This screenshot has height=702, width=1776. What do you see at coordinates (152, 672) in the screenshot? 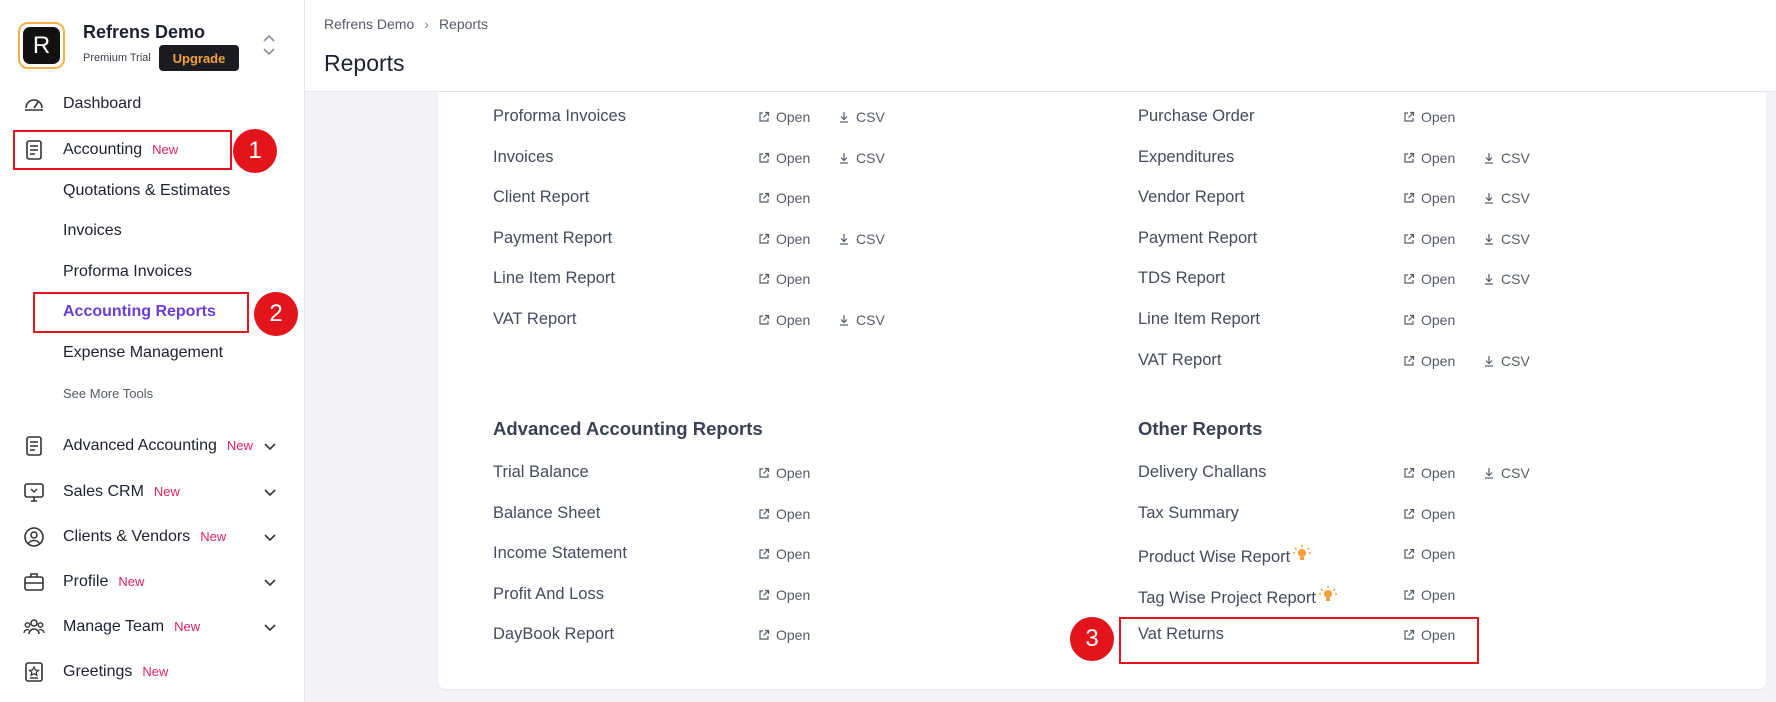
I see `nav-greetings: Greetings New` at bounding box center [152, 672].